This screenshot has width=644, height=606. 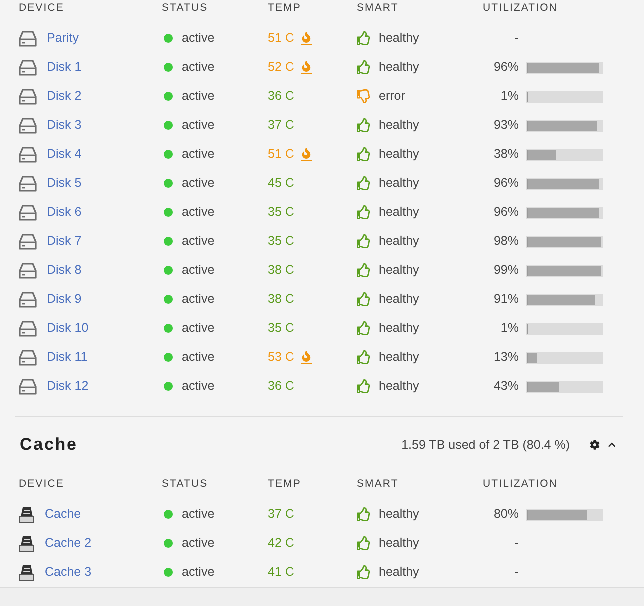 I want to click on temperature-text: 45 C, so click(x=281, y=183).